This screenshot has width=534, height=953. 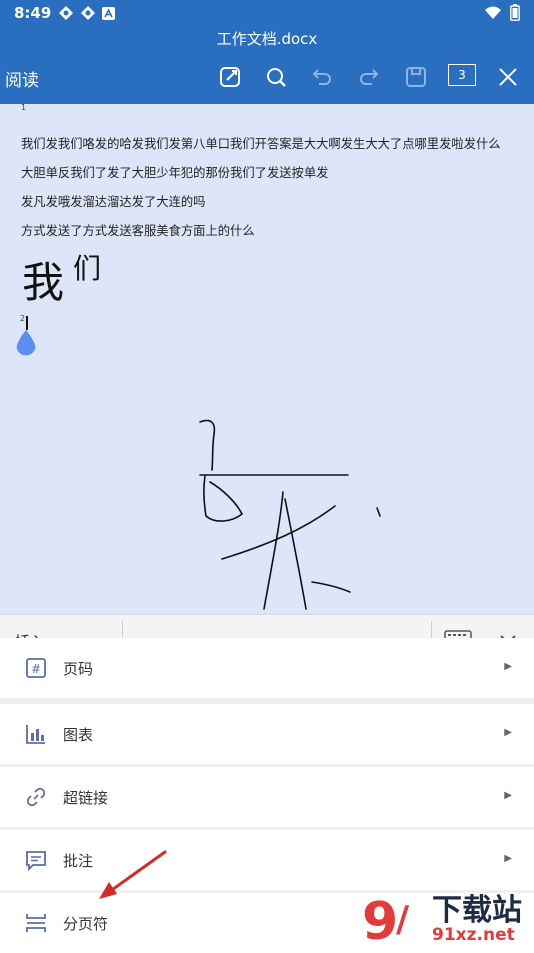 I want to click on save-icon, so click(x=416, y=77).